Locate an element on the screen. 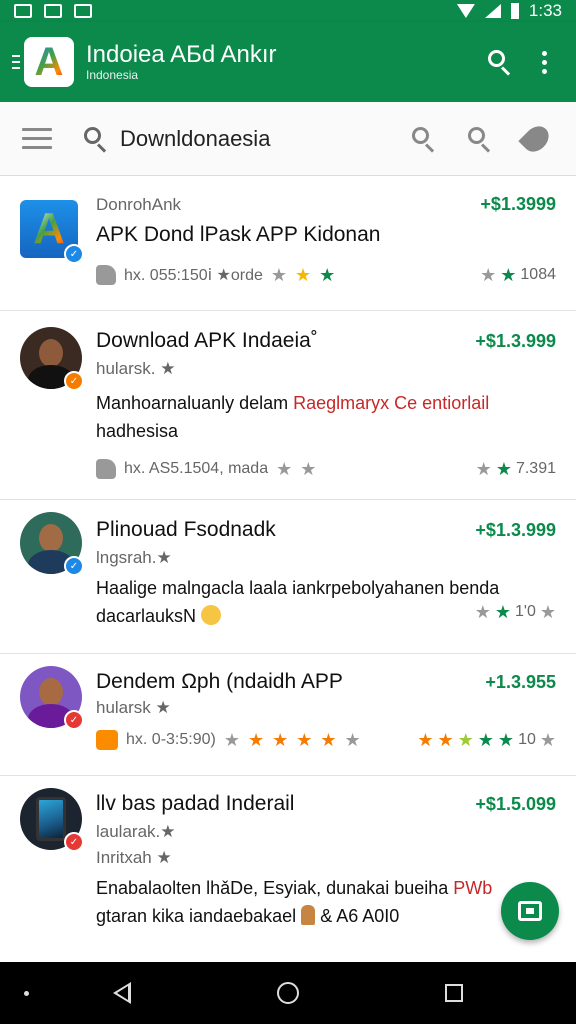  more-vert-icon is located at coordinates (544, 62).